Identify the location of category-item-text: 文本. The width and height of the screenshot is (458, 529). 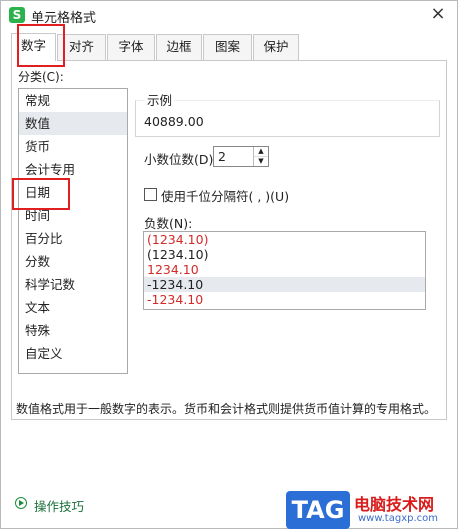
(73, 307).